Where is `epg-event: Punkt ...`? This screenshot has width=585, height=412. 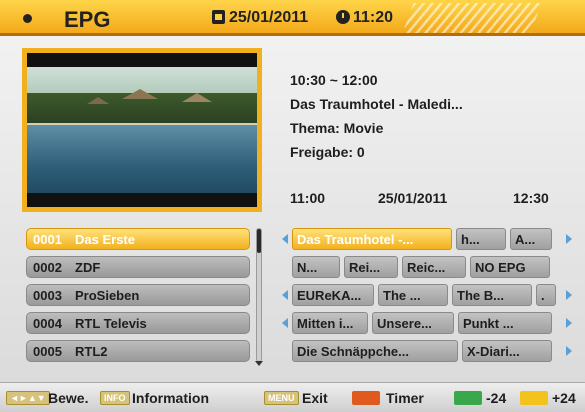
epg-event: Punkt ... is located at coordinates (505, 323).